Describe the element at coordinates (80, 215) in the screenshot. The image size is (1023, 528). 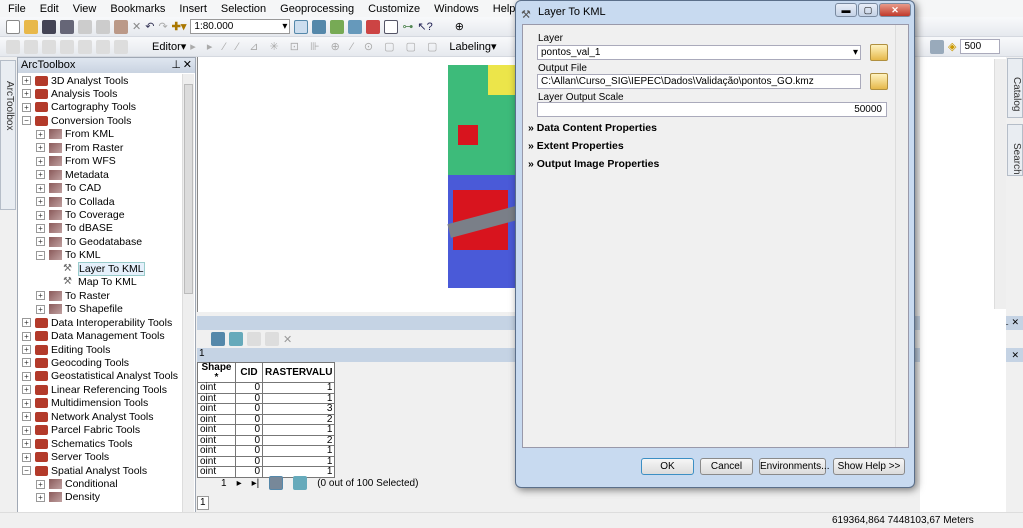
I see `tree-item: + To Coverage` at that location.